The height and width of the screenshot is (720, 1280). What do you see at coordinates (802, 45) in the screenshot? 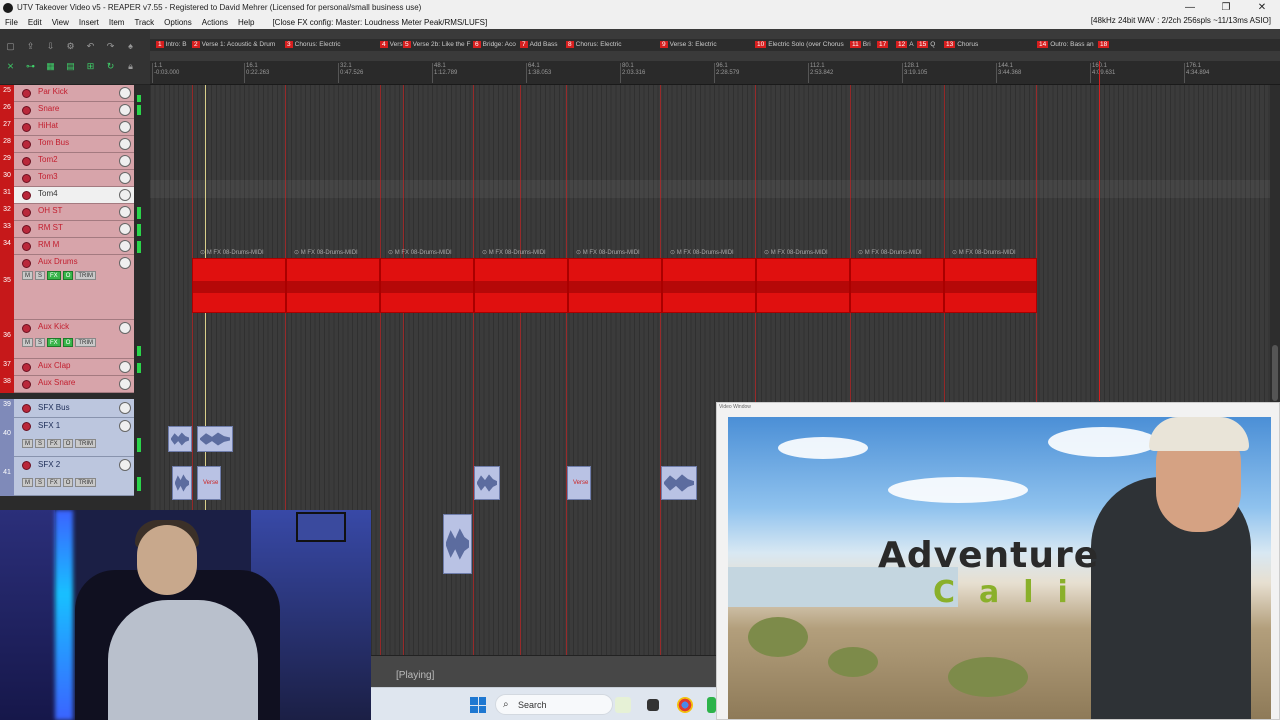
I see `region-marker: 10 Electric Solo (over Chorus` at bounding box center [802, 45].